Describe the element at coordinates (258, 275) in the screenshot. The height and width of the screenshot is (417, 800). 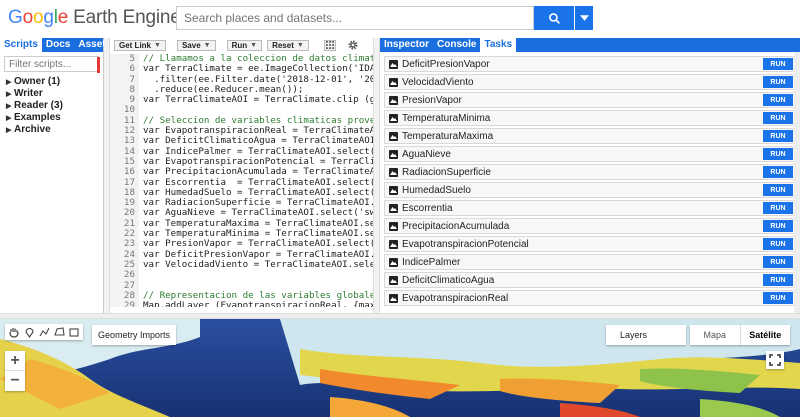
I see `code-line` at that location.